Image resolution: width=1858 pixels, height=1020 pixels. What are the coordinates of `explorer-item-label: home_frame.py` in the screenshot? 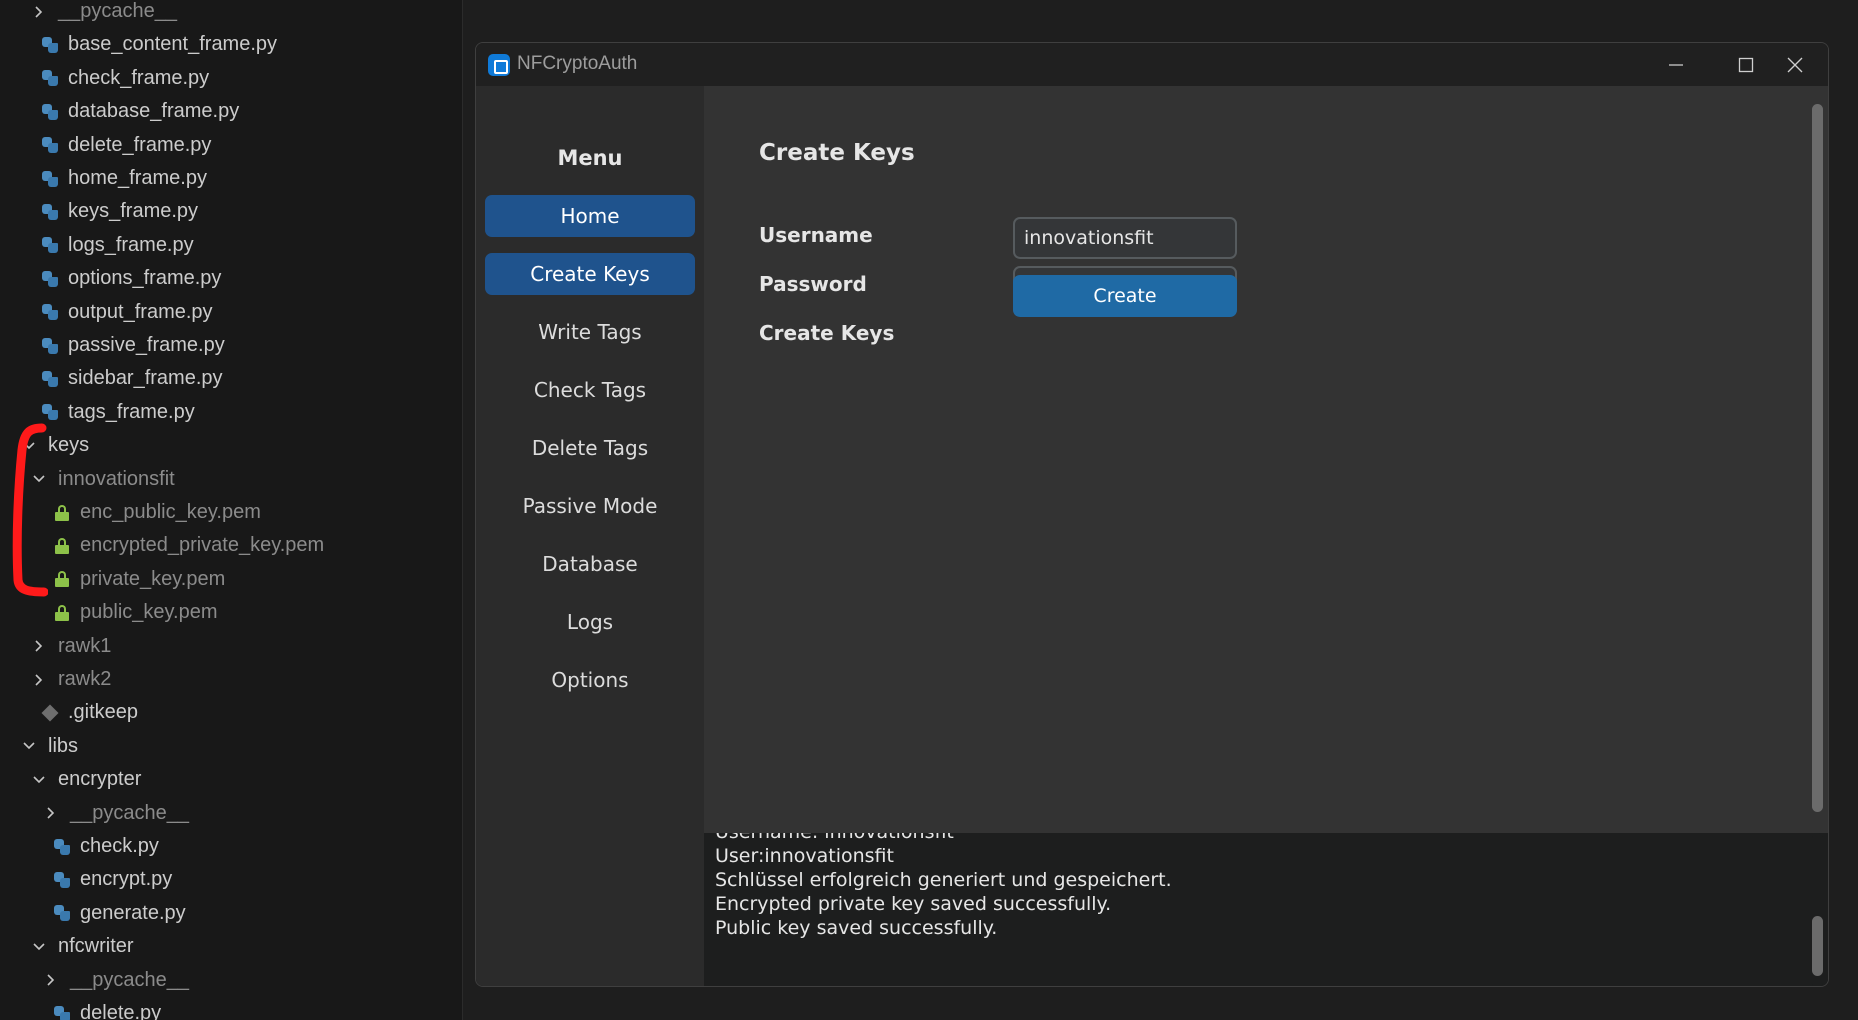 It's located at (137, 178).